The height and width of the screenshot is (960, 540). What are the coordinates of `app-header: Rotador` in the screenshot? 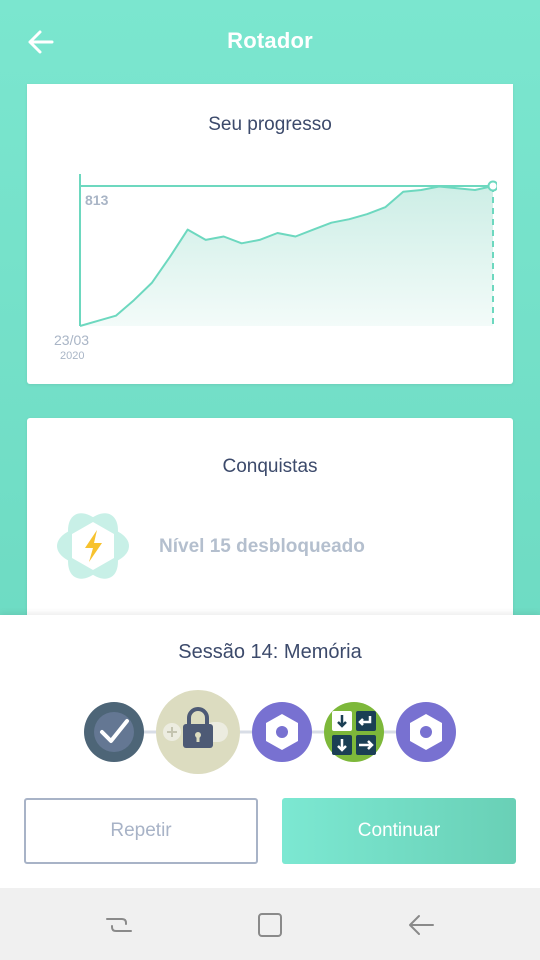 It's located at (270, 42).